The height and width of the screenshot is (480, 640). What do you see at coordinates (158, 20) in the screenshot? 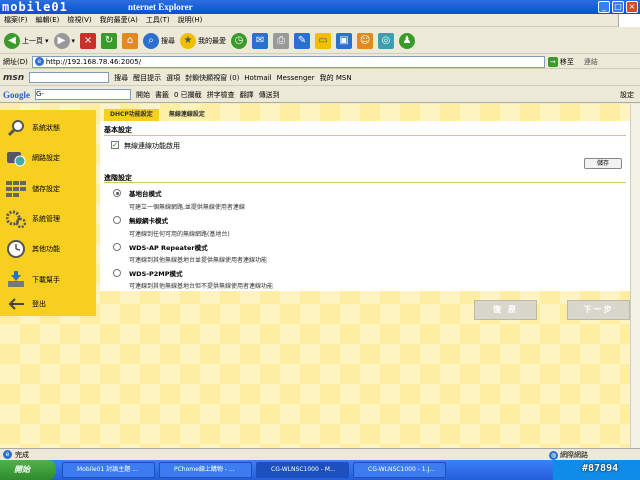
I see `menu-tools: 工具(T)` at bounding box center [158, 20].